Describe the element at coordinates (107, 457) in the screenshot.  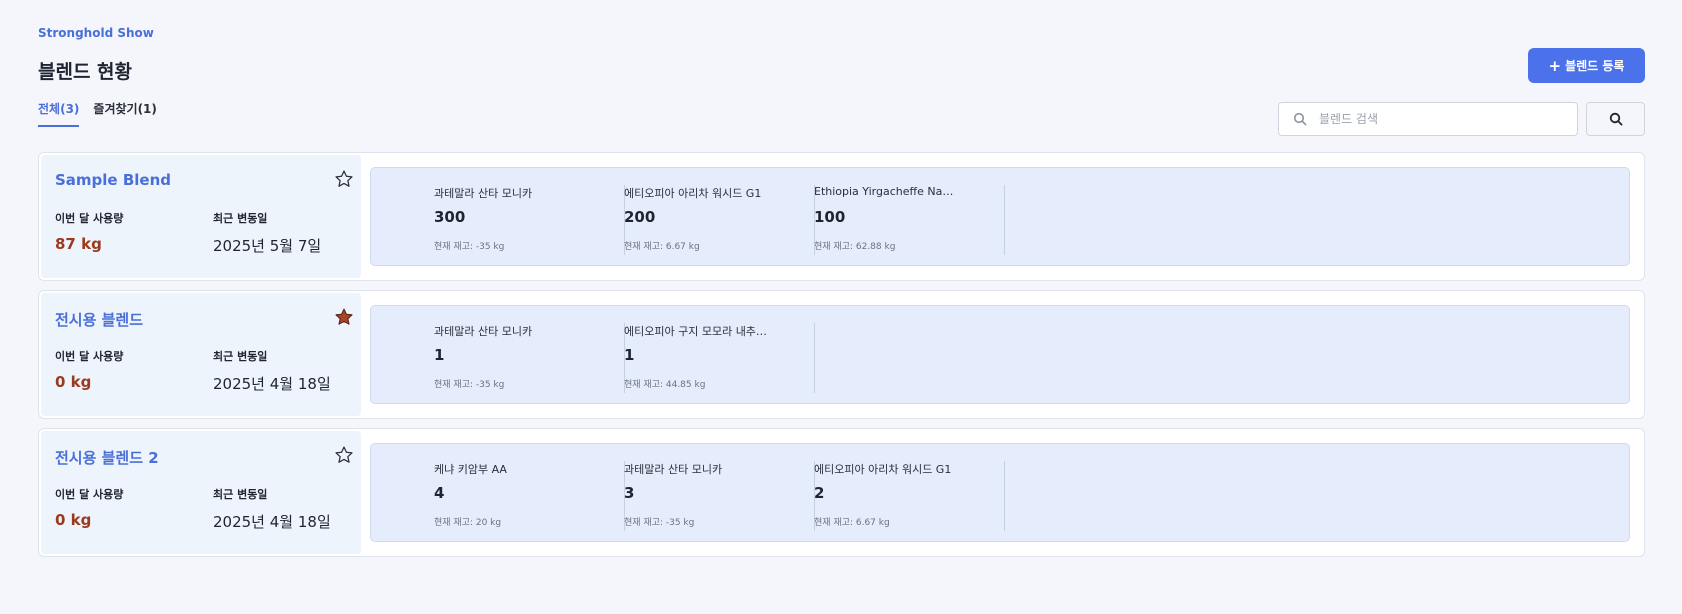
I see `blend-name: 전시용 블렌드 2` at that location.